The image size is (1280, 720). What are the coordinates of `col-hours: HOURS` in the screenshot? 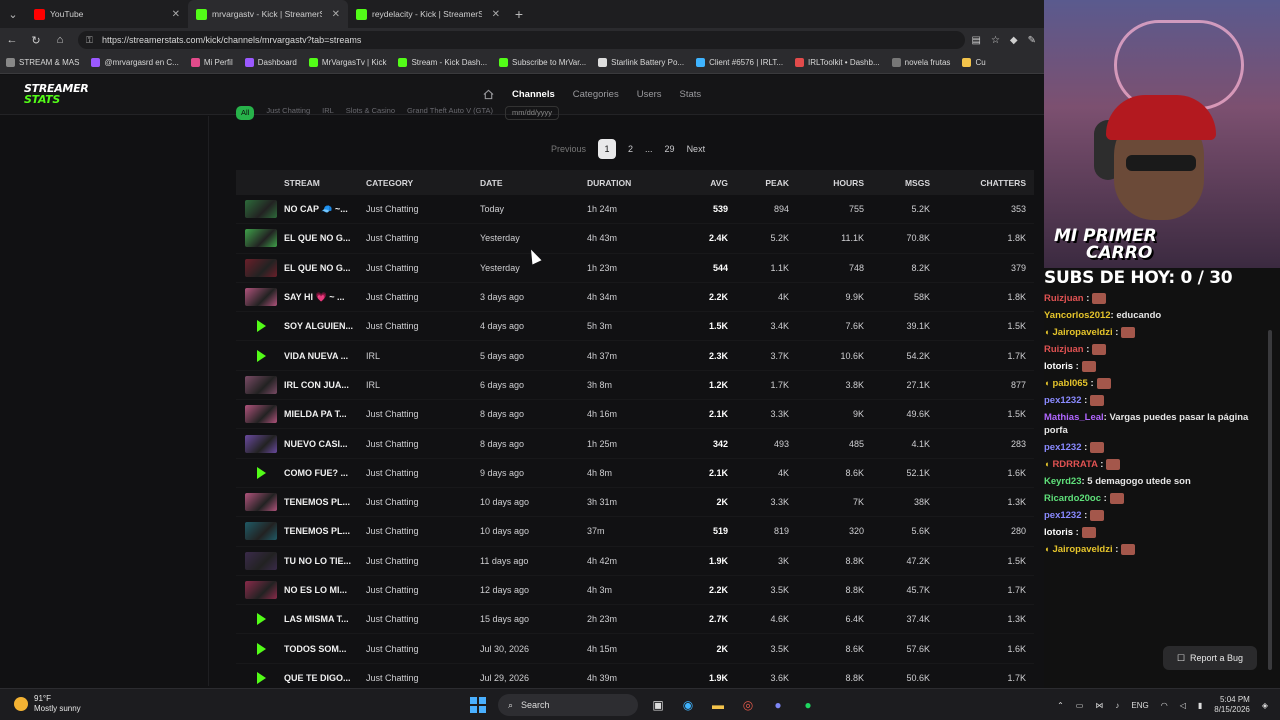 It's located at (848, 183).